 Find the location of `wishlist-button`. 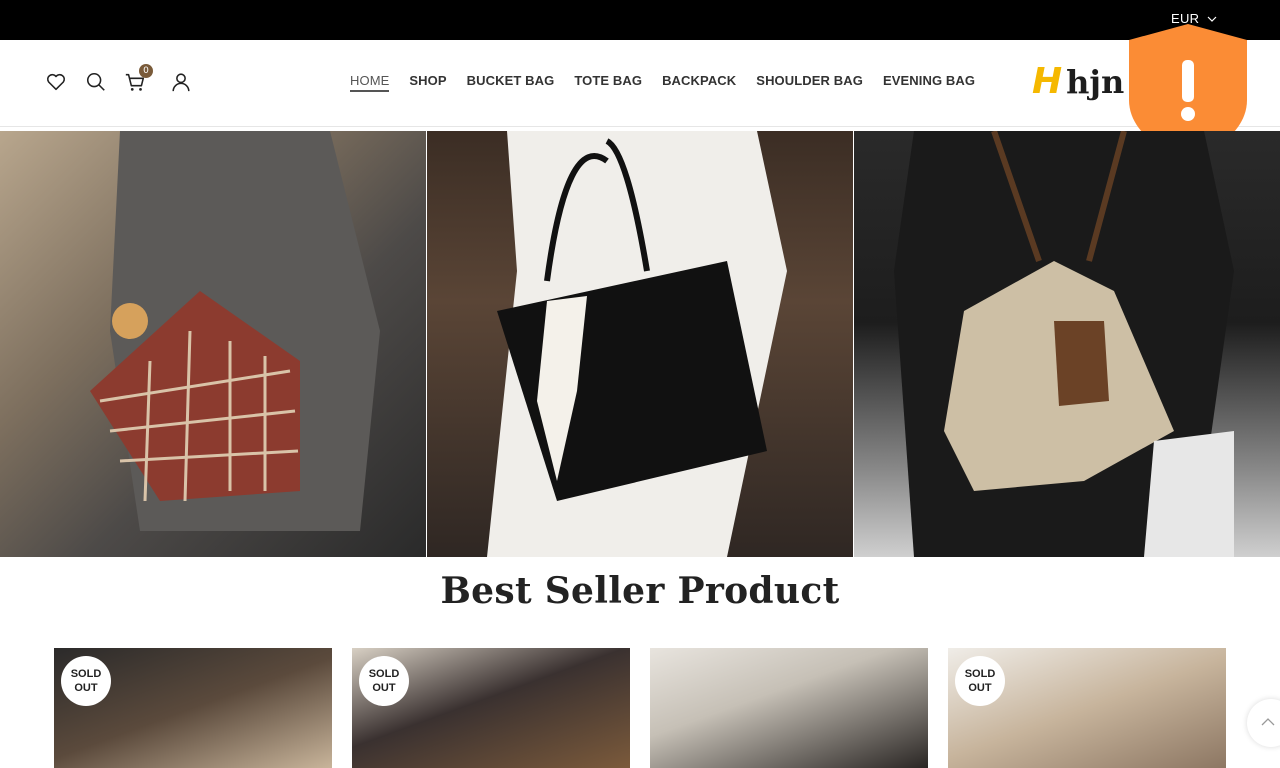

wishlist-button is located at coordinates (56, 82).